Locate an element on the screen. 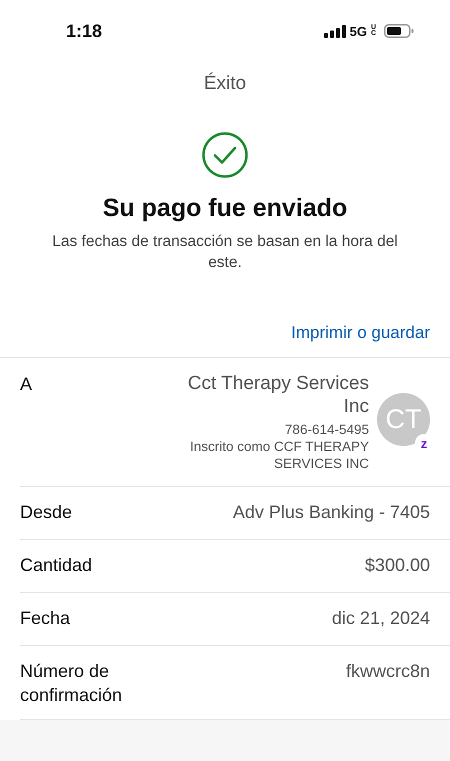  detail-value: fkwwcrc8n is located at coordinates (388, 671).